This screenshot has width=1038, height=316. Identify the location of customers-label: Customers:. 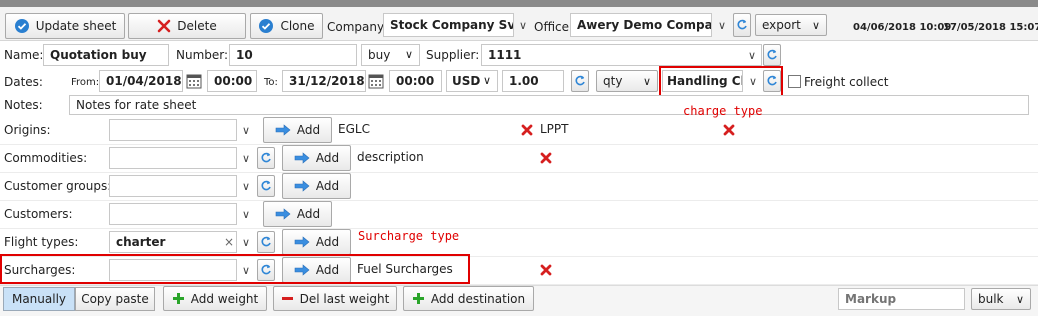
(38, 214).